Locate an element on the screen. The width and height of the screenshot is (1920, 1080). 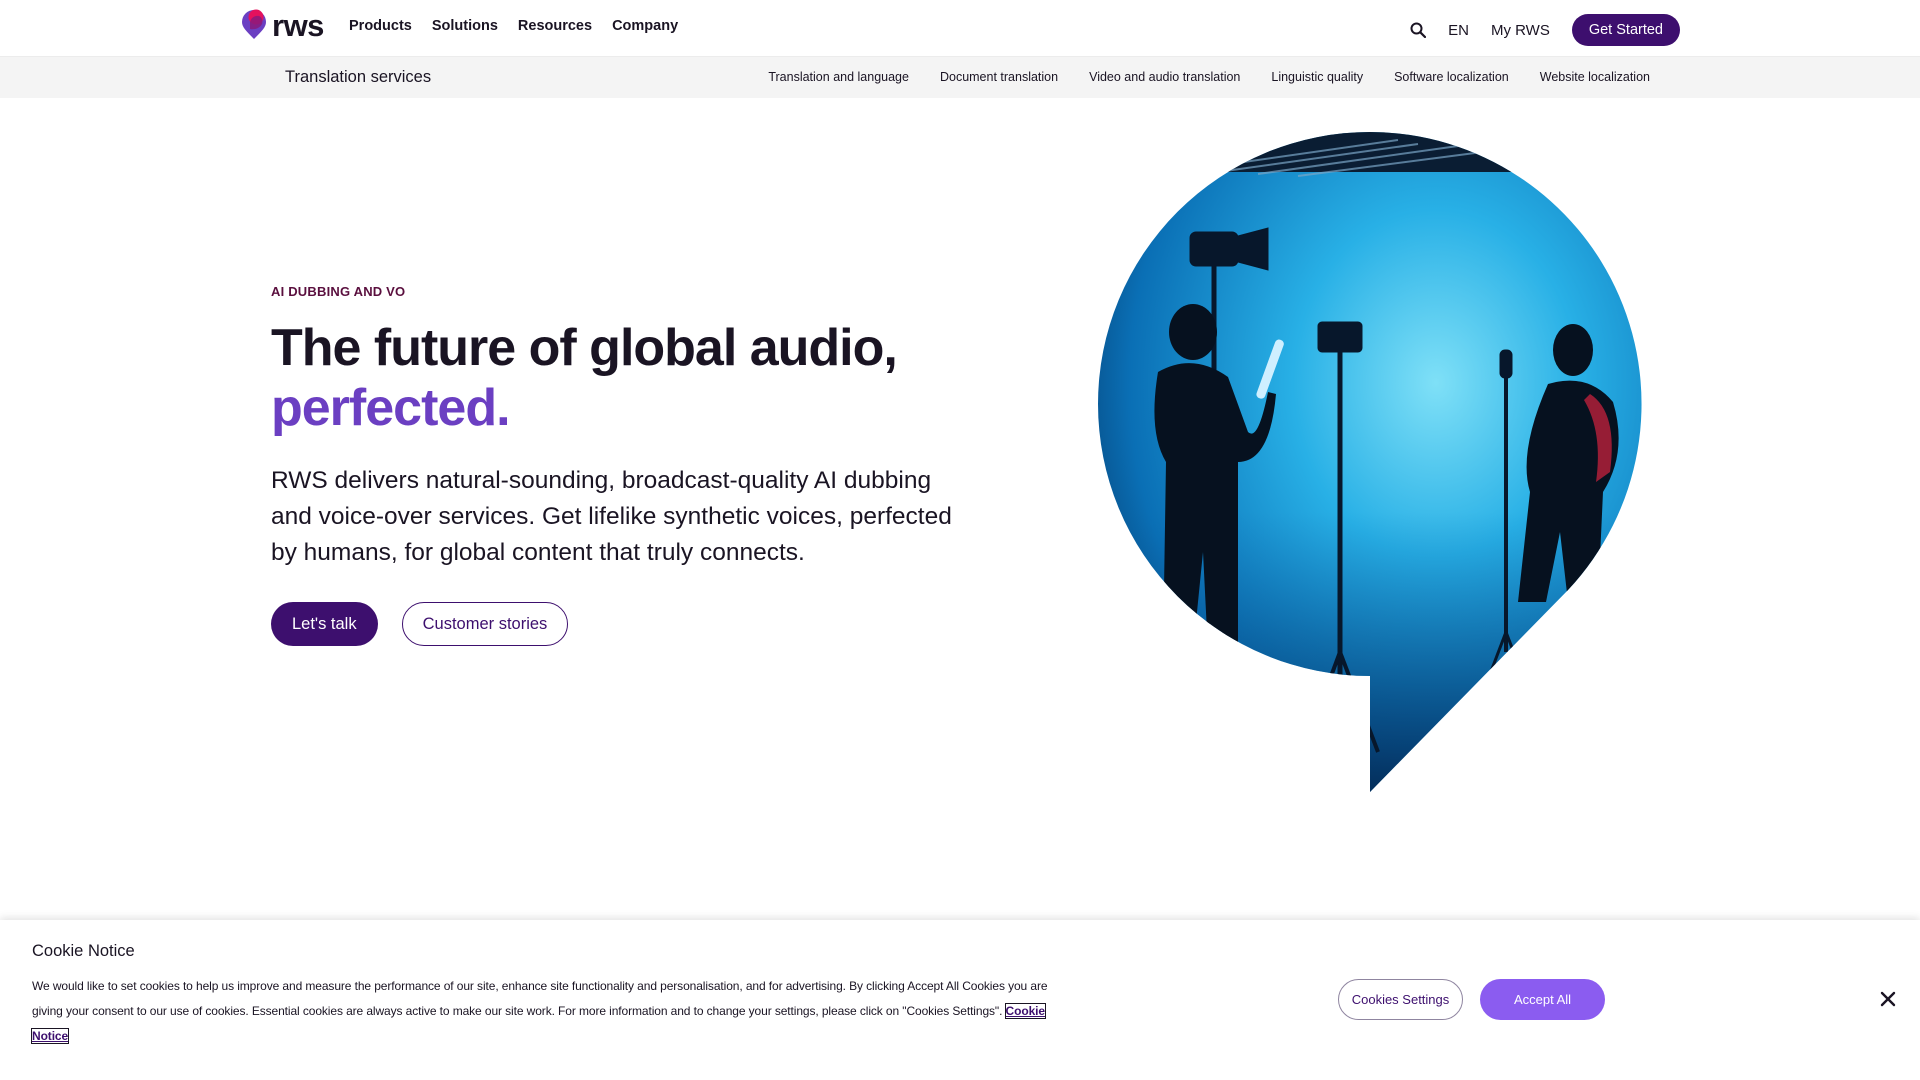
hero-title-line1: The future of global audio, is located at coordinates (584, 348).